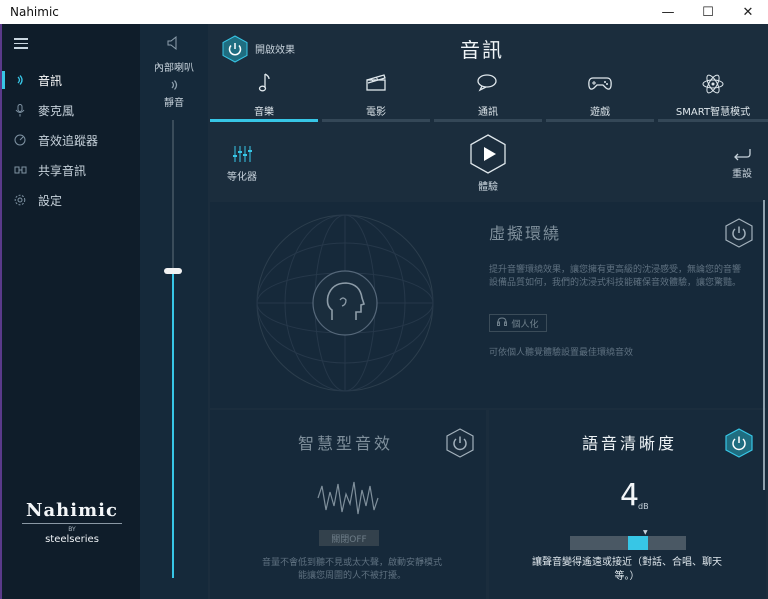 Image resolution: width=768 pixels, height=599 pixels. What do you see at coordinates (739, 233) in the screenshot?
I see `surround-power-button` at bounding box center [739, 233].